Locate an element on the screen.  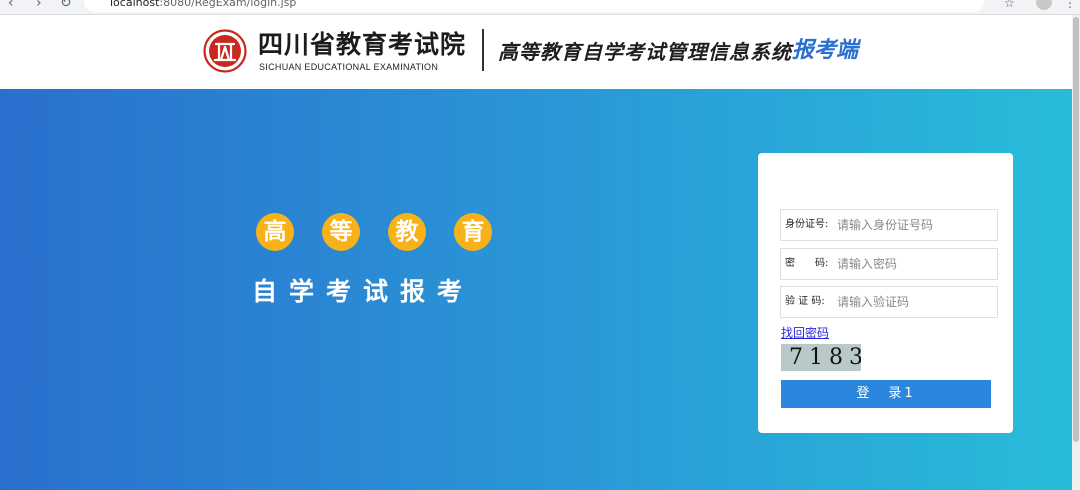
password-field: 密 码: is located at coordinates (889, 264).